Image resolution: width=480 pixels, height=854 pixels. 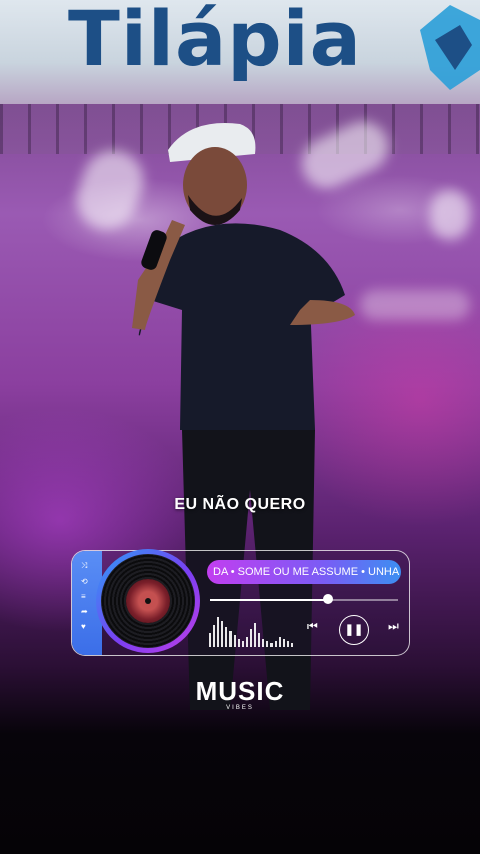 What do you see at coordinates (312, 626) in the screenshot?
I see `previous-button: ⏮` at bounding box center [312, 626].